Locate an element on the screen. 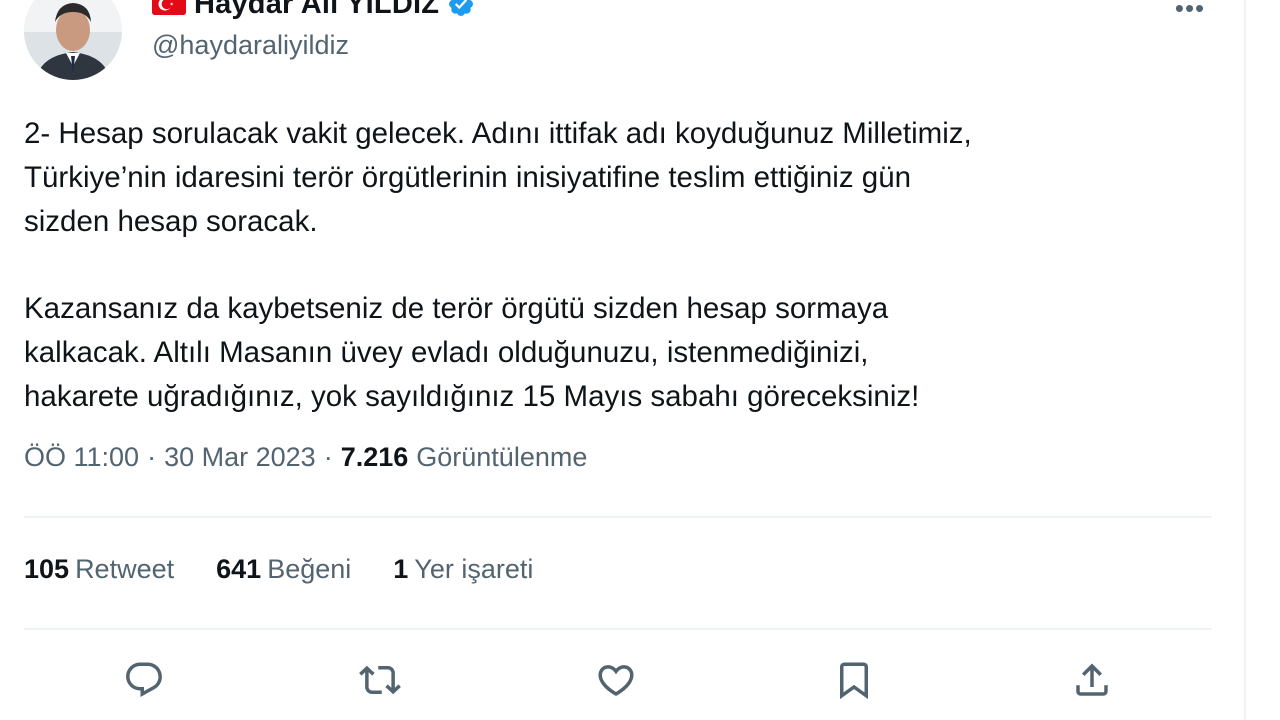 This screenshot has width=1280, height=720. profile-photo-icon is located at coordinates (73, 40).